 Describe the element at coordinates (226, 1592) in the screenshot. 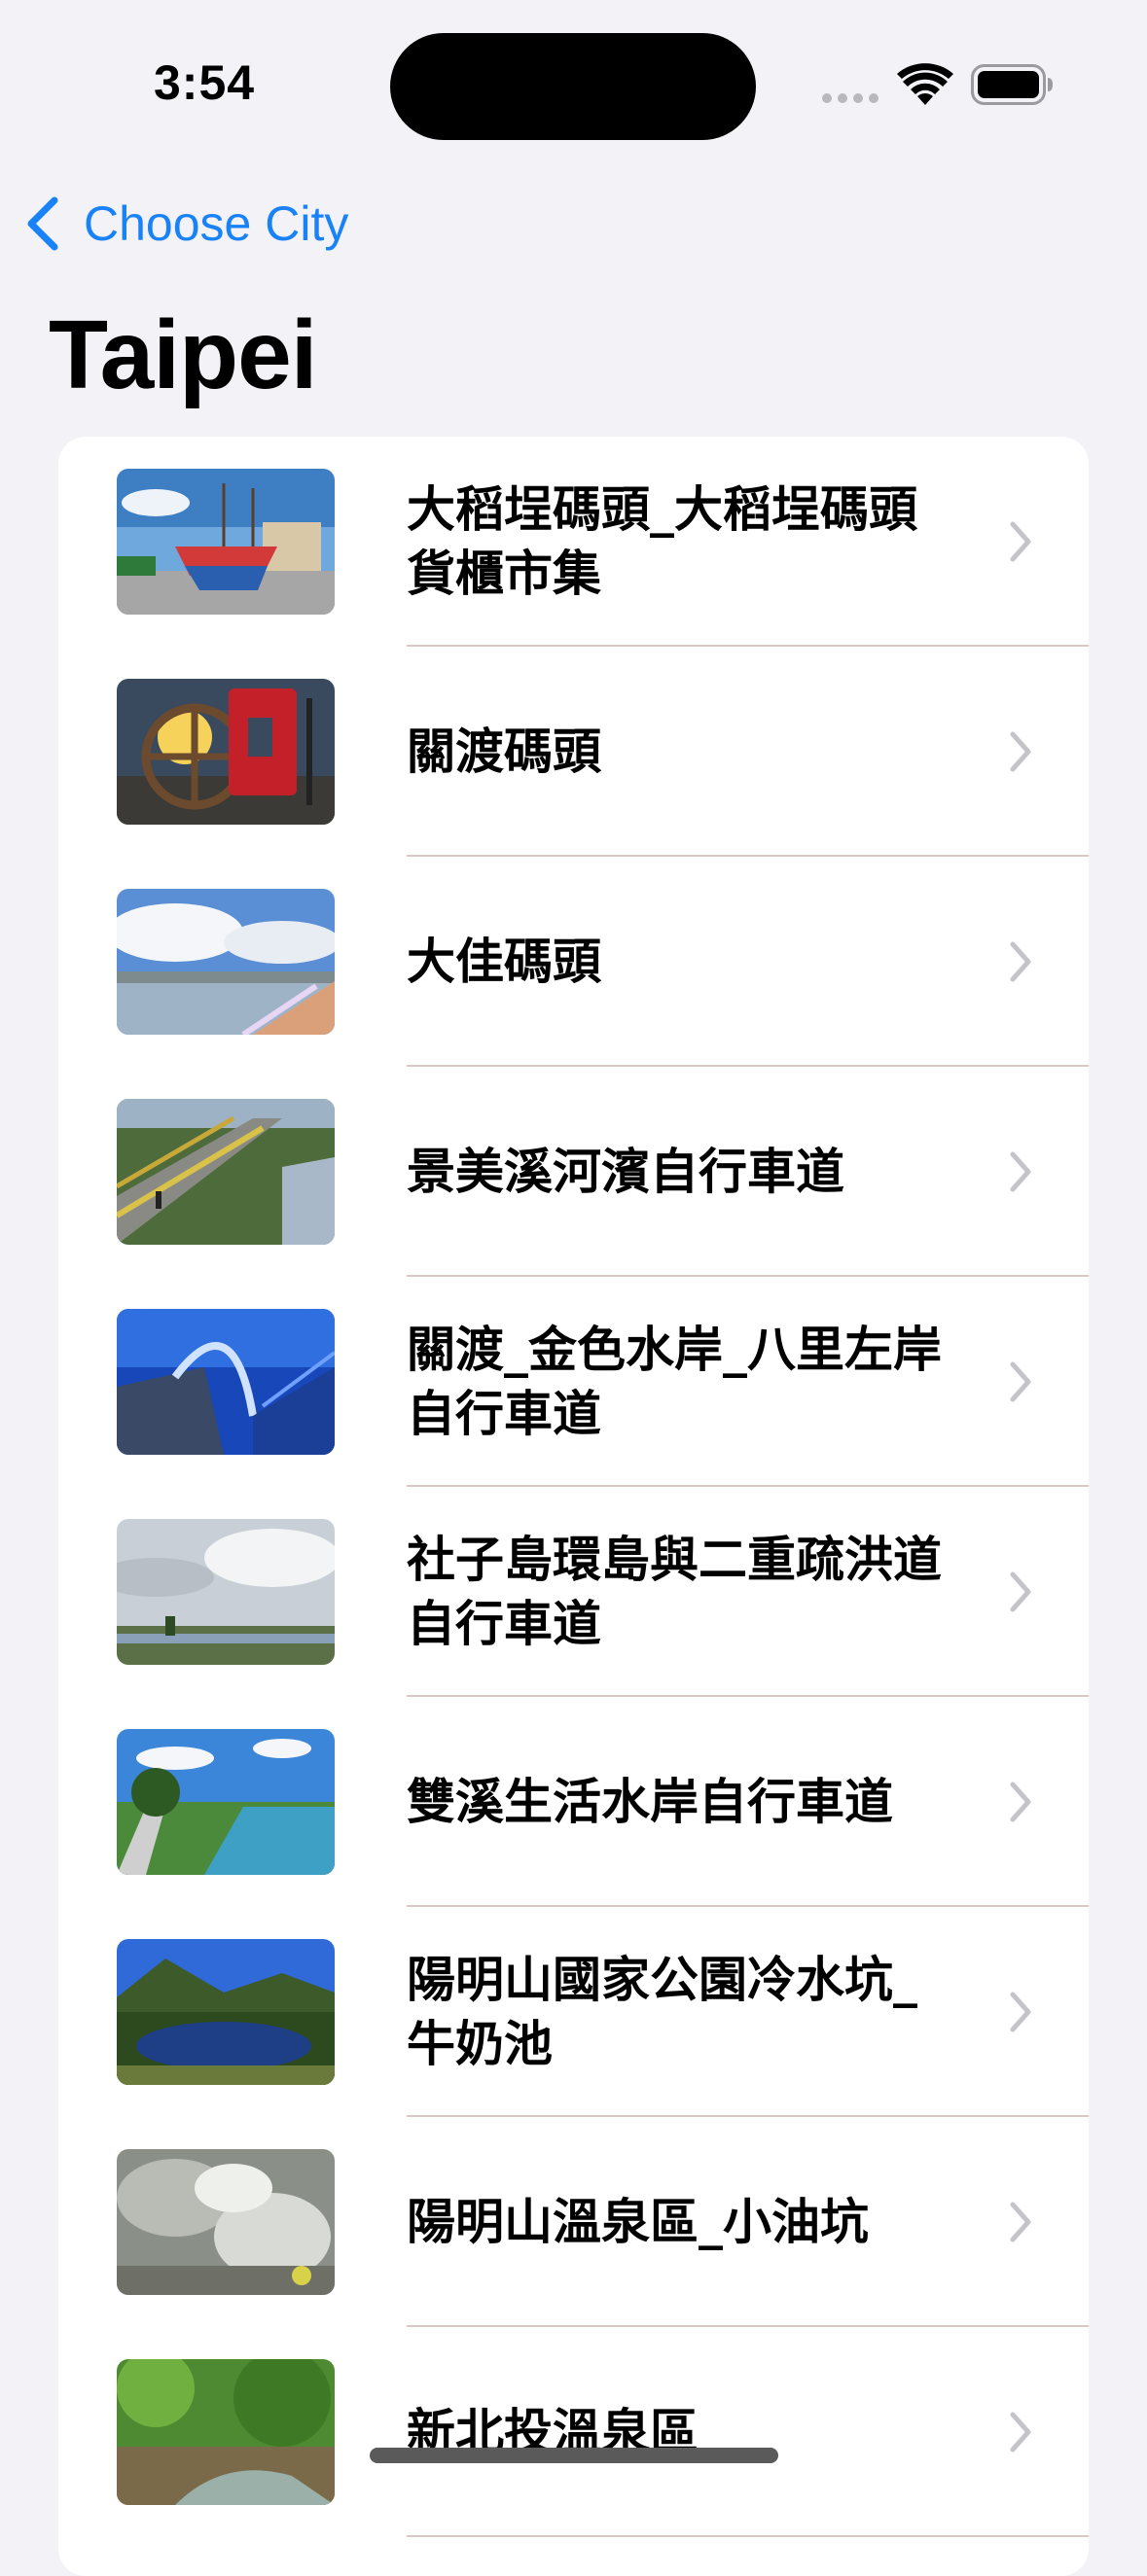

I see `cloudy-river-photo-icon` at that location.